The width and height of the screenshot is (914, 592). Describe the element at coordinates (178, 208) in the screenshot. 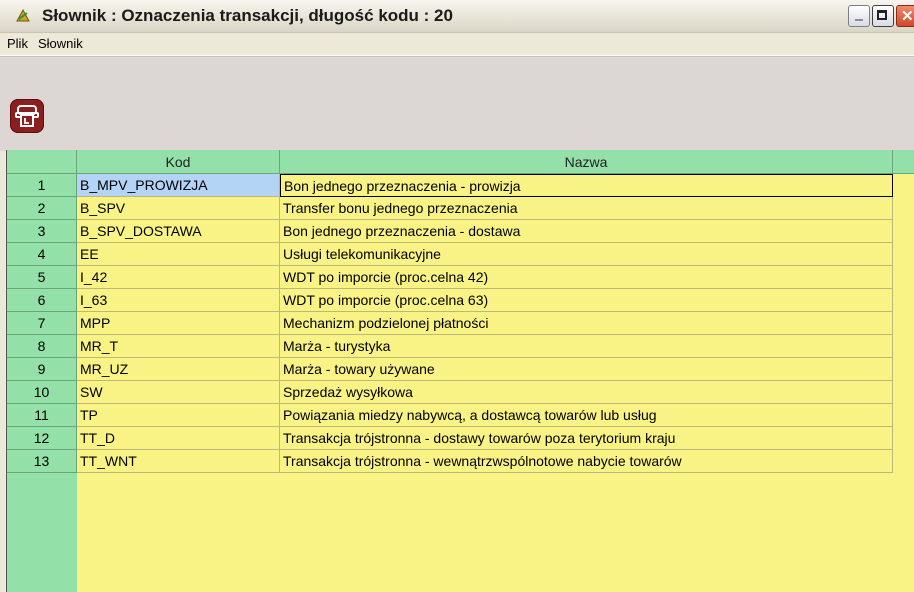

I see `cell-kod: B_SPV` at that location.